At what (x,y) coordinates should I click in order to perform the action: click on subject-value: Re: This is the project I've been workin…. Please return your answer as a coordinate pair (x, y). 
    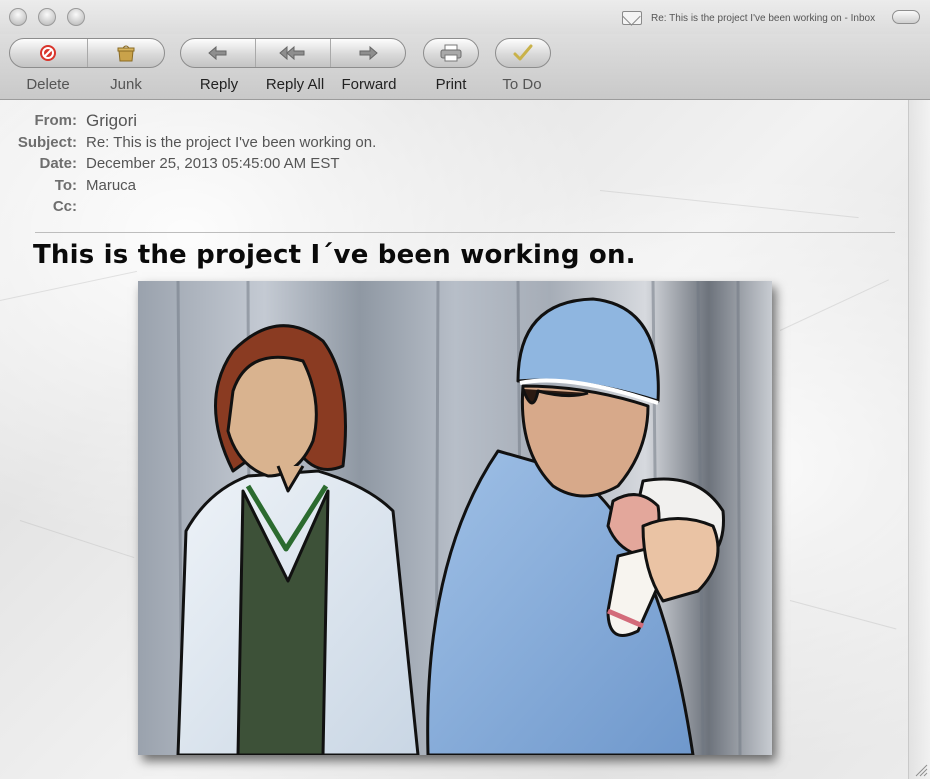
    Looking at the image, I should click on (231, 142).